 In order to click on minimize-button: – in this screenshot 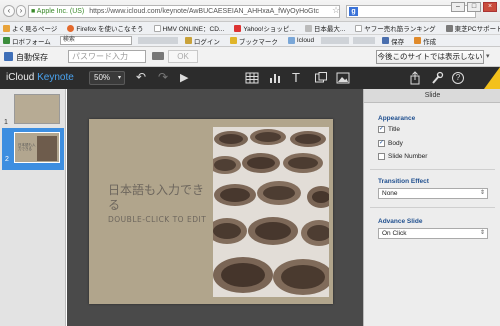, I will do `click(458, 7)`.